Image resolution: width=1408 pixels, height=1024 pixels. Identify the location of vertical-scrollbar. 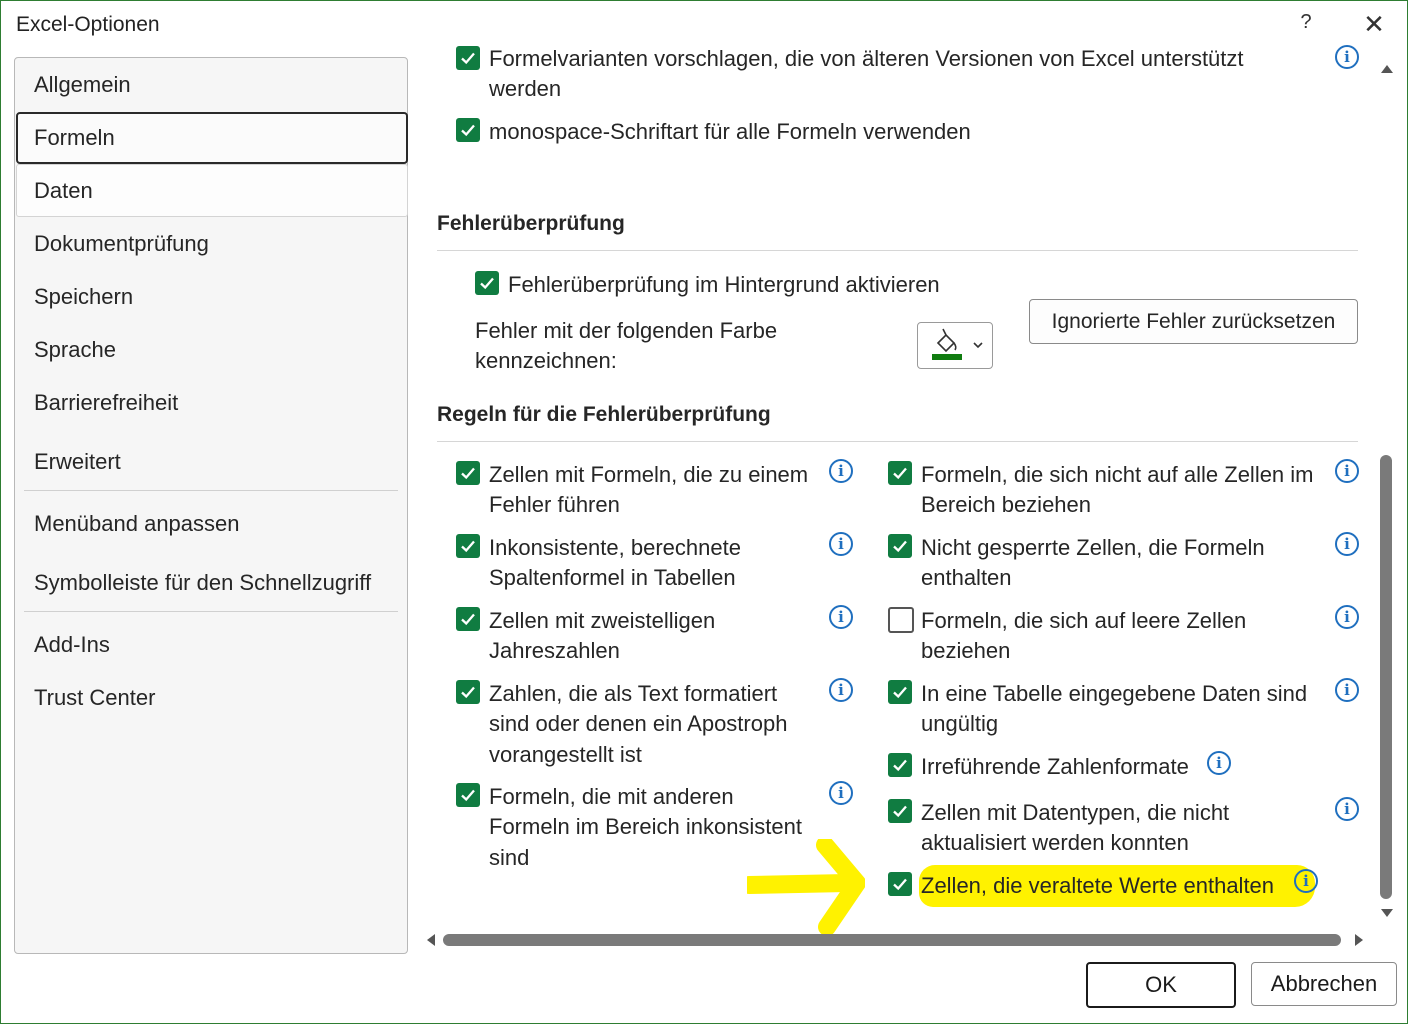
(1386, 490).